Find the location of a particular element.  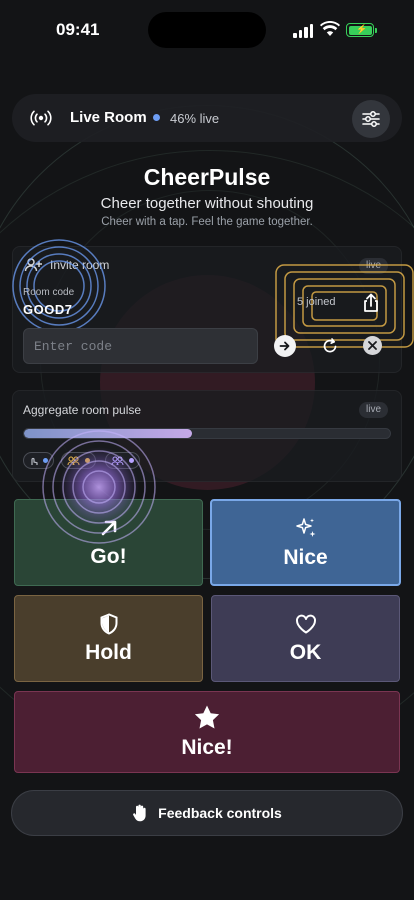

room-code-label: Room code is located at coordinates (49, 292).